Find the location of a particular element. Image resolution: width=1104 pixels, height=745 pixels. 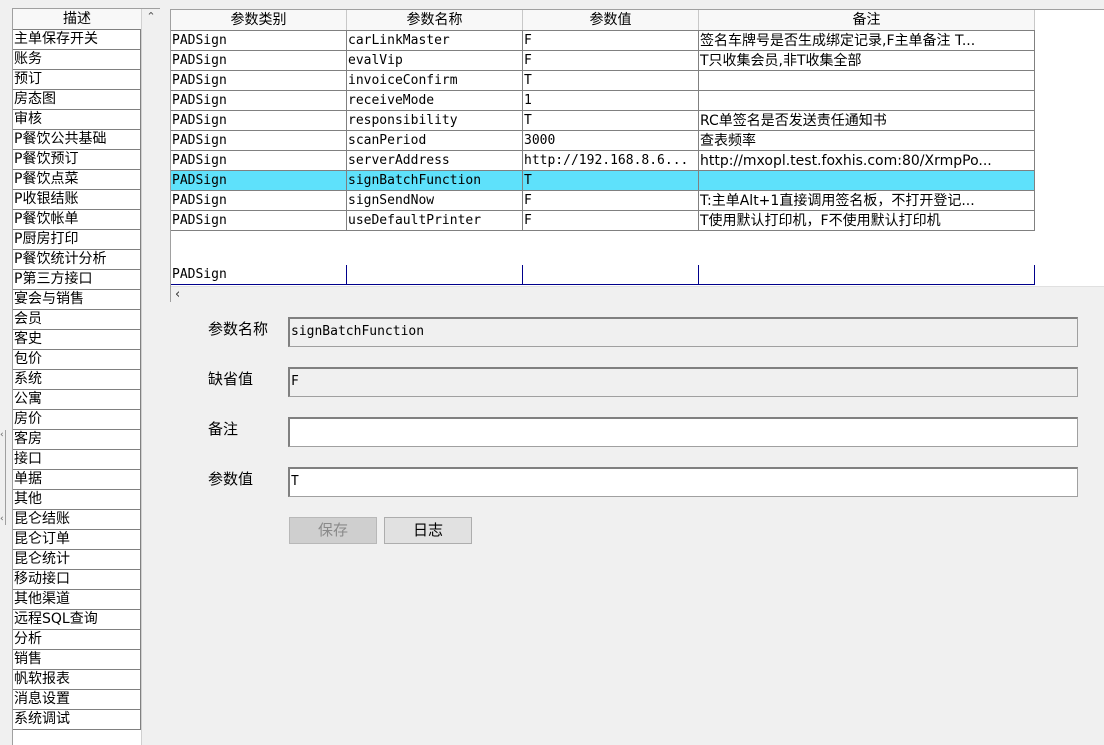

table-row: PADSign invoiceConfirm T is located at coordinates (603, 81).